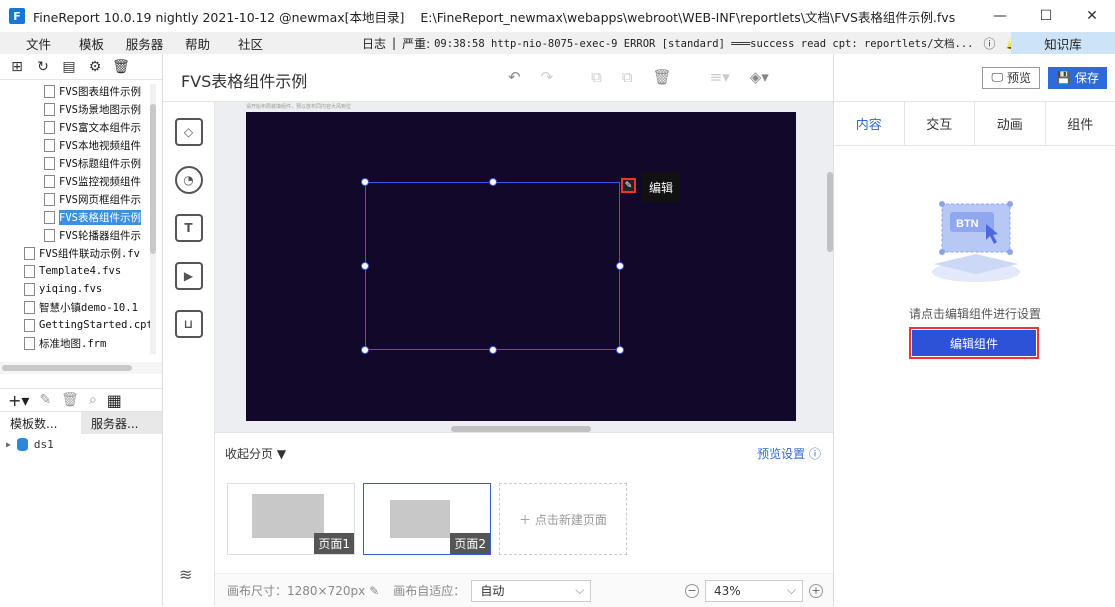  I want to click on tree-item: FVS轮播器组件示, so click(81, 235).